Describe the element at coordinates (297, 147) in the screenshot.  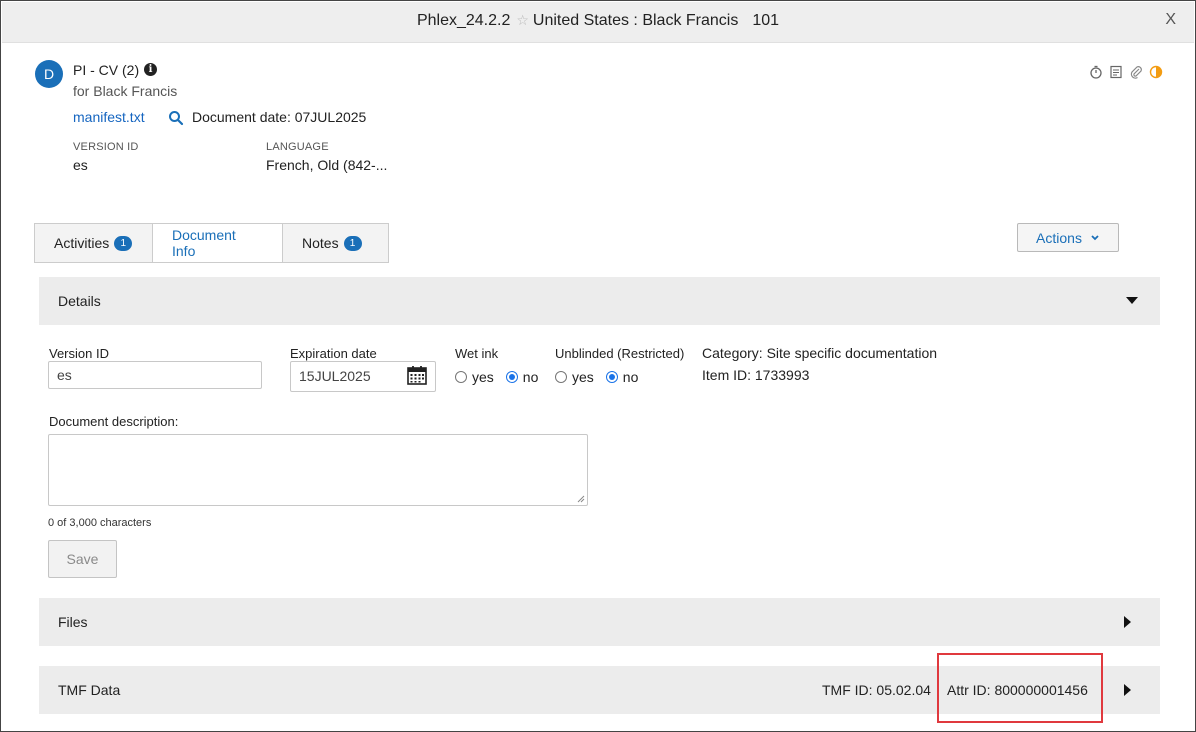
I see `language-heading: LANGUAGE` at that location.